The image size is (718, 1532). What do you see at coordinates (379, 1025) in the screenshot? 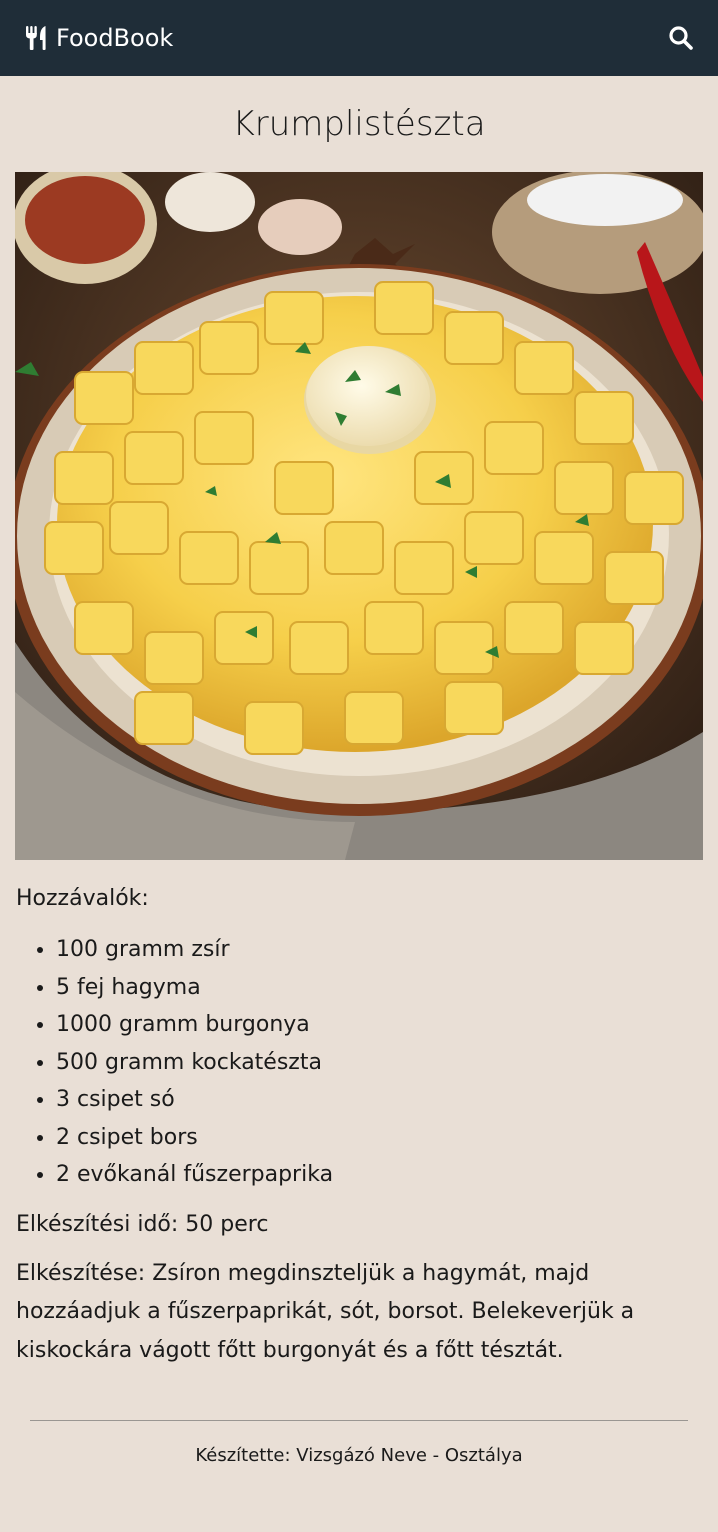
I see `ingredient-item: 1000 gramm burgonya` at bounding box center [379, 1025].